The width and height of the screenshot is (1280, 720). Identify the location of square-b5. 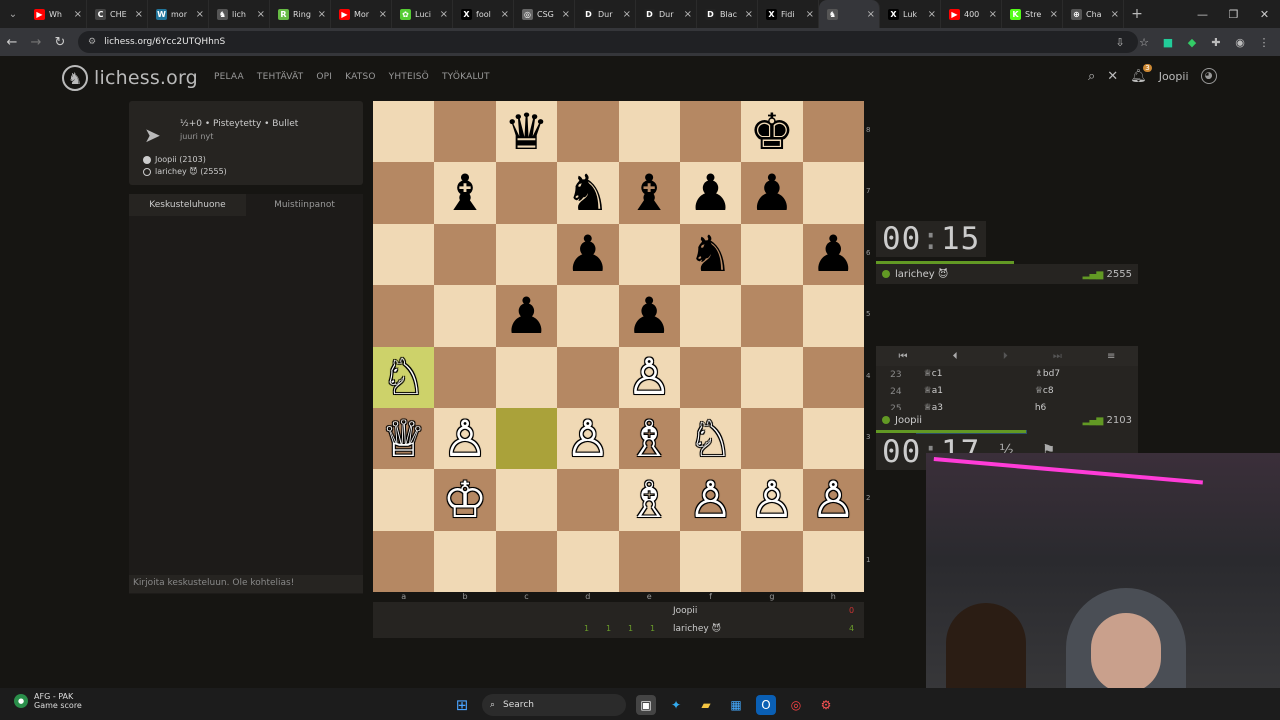
(465, 316).